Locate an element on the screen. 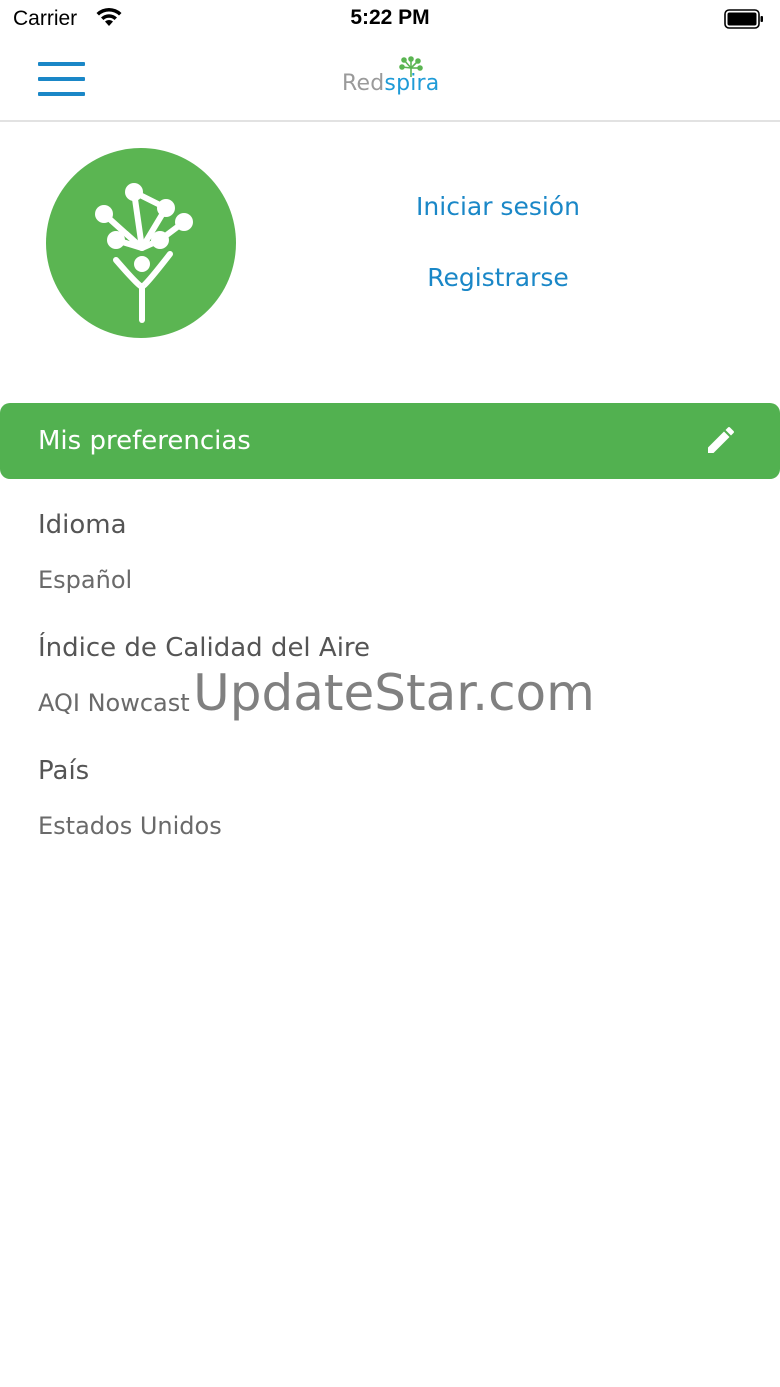 The width and height of the screenshot is (780, 1387). preference-value-language: Español is located at coordinates (85, 580).